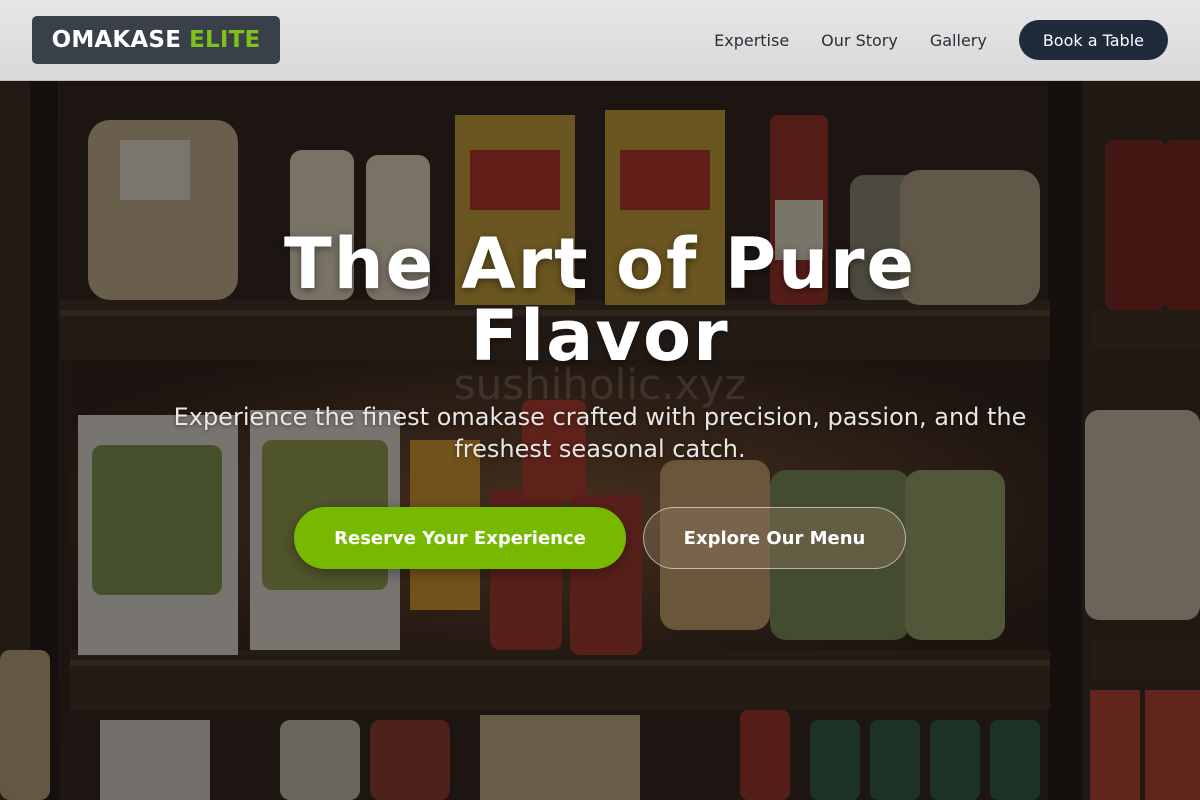 The width and height of the screenshot is (1200, 800). What do you see at coordinates (116, 40) in the screenshot?
I see `brand-name-primary: OMAKASE` at bounding box center [116, 40].